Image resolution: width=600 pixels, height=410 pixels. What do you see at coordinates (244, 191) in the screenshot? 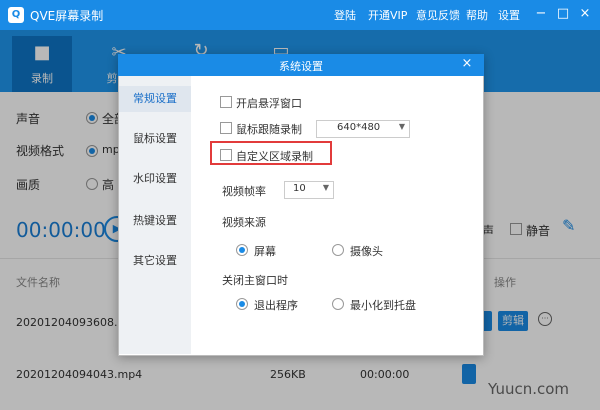
I see `fps-label: 视频帧率` at bounding box center [244, 191].